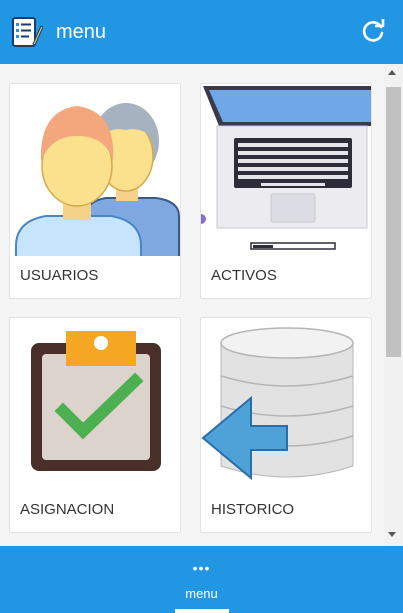 The height and width of the screenshot is (613, 403). What do you see at coordinates (81, 32) in the screenshot?
I see `page-title: menu` at bounding box center [81, 32].